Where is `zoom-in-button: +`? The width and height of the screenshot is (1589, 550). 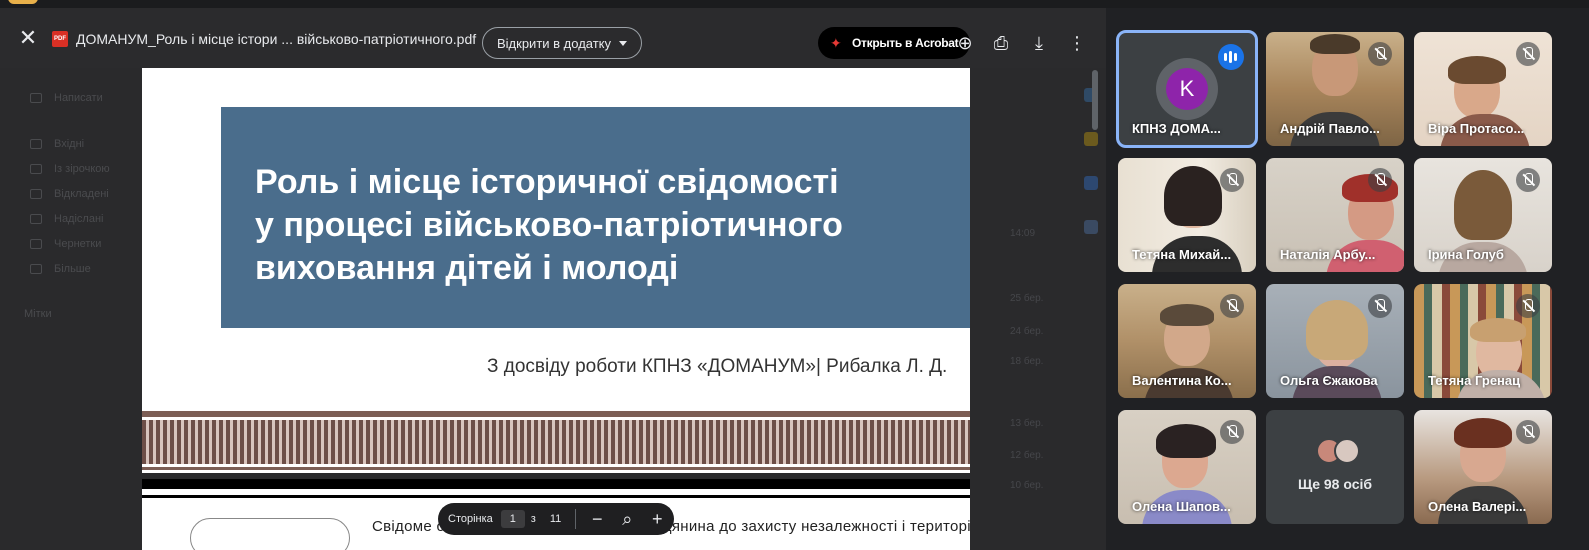
zoom-in-button: + is located at coordinates (657, 519).